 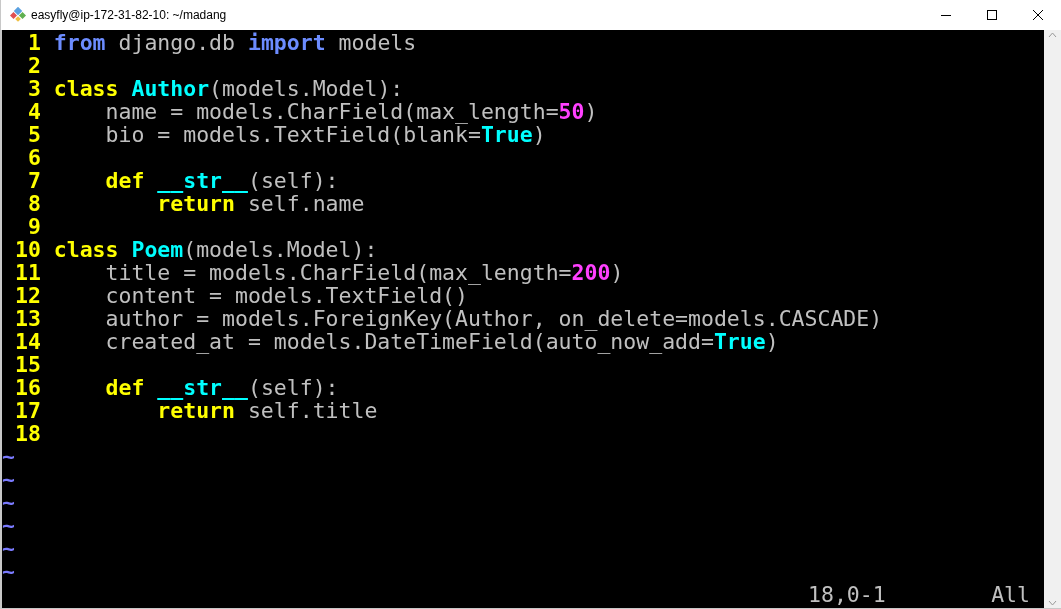 I want to click on code-line: name = models.CharField(max_length=50), so click(x=351, y=111).